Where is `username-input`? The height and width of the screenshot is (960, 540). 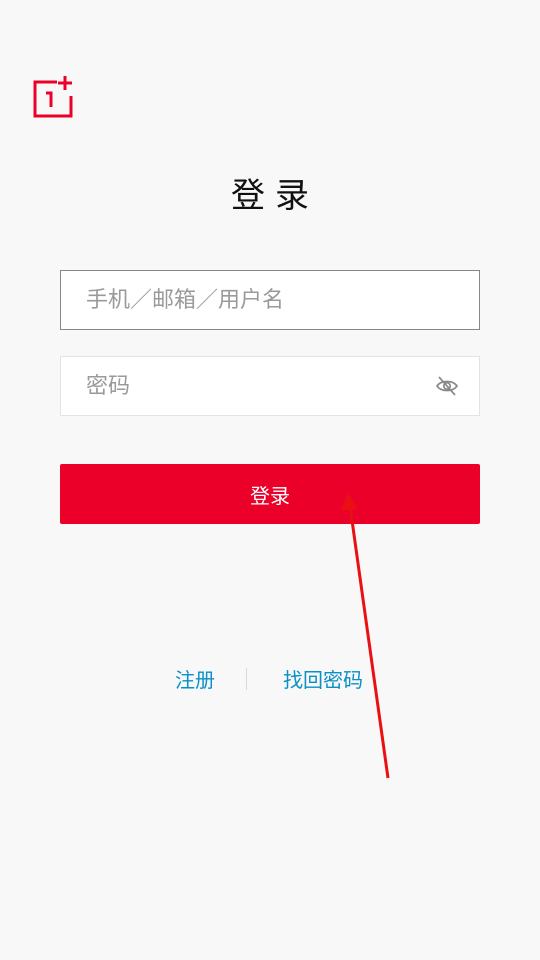 username-input is located at coordinates (270, 300).